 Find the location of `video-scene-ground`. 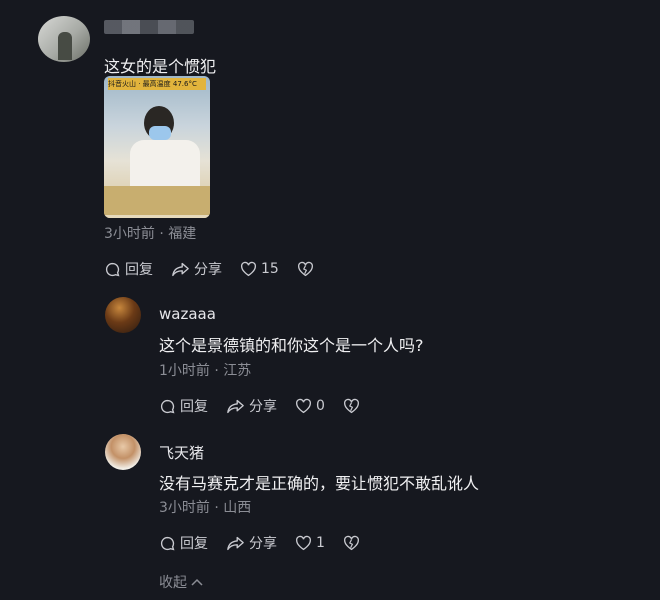

video-scene-ground is located at coordinates (157, 202).